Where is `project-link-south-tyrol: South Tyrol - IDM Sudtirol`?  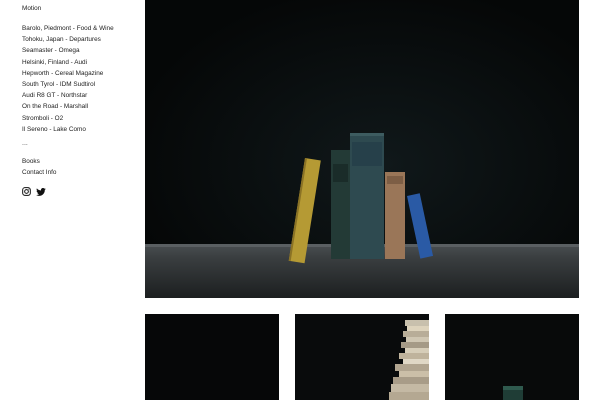
project-link-south-tyrol: South Tyrol - IDM Sudtirol is located at coordinates (68, 84).